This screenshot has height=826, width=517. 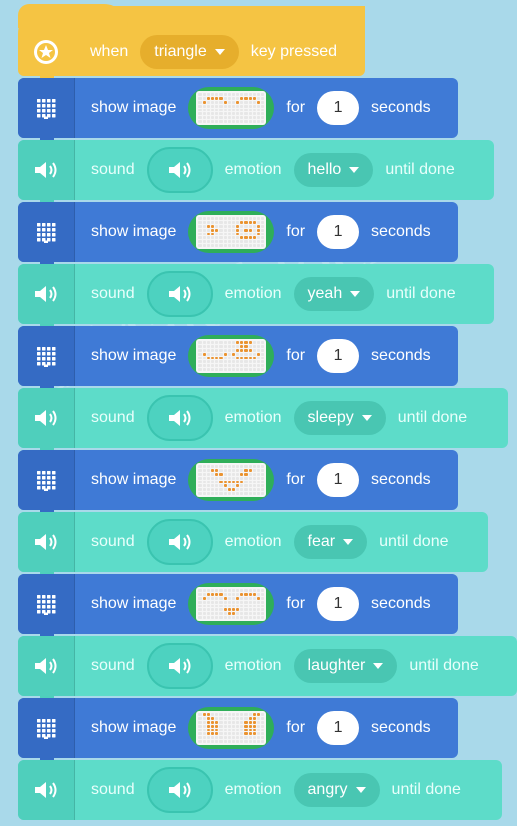 I want to click on when-key-pressed-block: when triangle key pressed, so click(x=191, y=44).